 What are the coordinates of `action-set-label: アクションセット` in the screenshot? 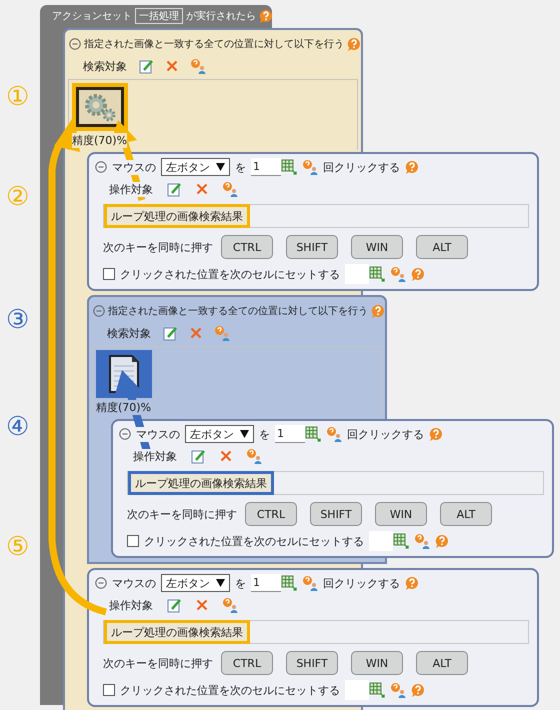 It's located at (92, 16).